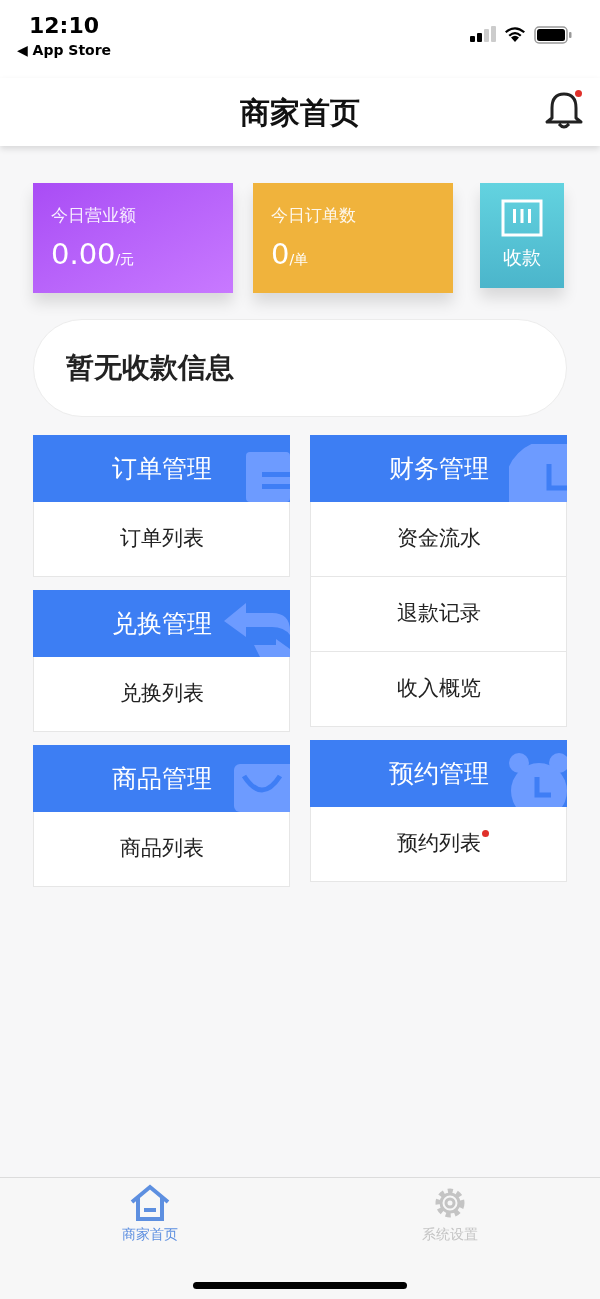 The image size is (600, 1299). I want to click on stat-value: 0, so click(280, 254).